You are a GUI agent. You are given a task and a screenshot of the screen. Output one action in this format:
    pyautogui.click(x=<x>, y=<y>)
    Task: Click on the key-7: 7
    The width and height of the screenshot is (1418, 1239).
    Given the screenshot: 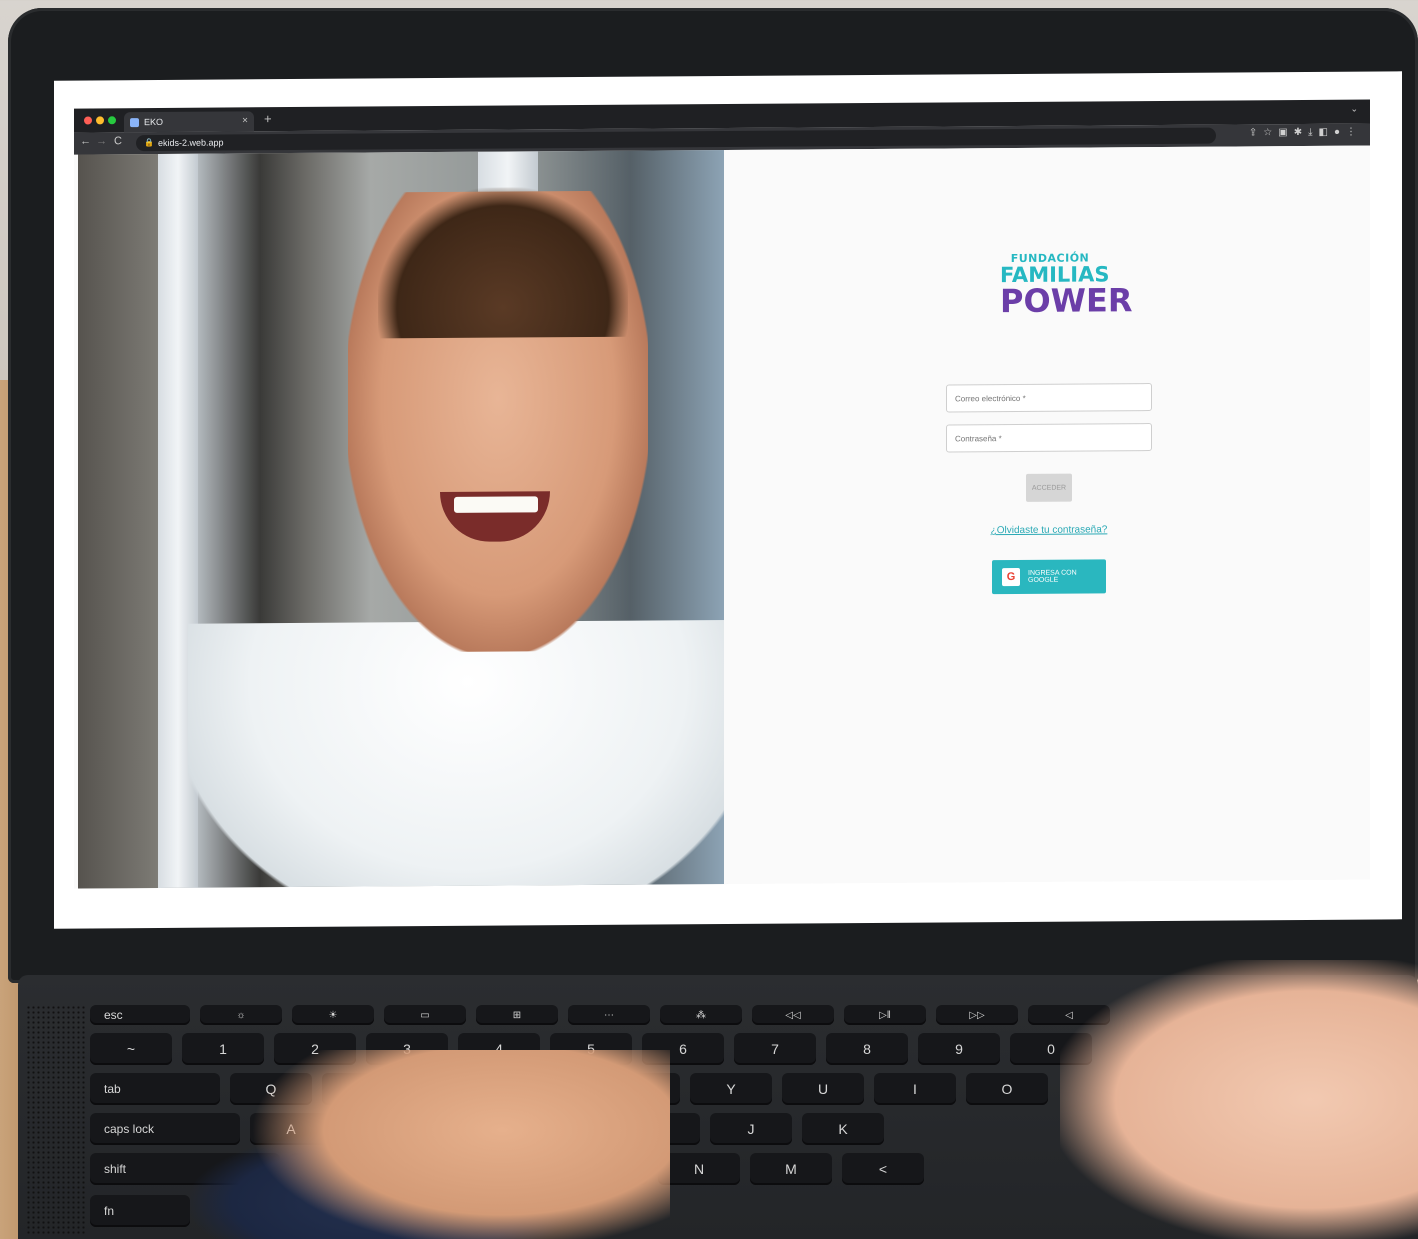 What is the action you would take?
    pyautogui.click(x=775, y=1049)
    